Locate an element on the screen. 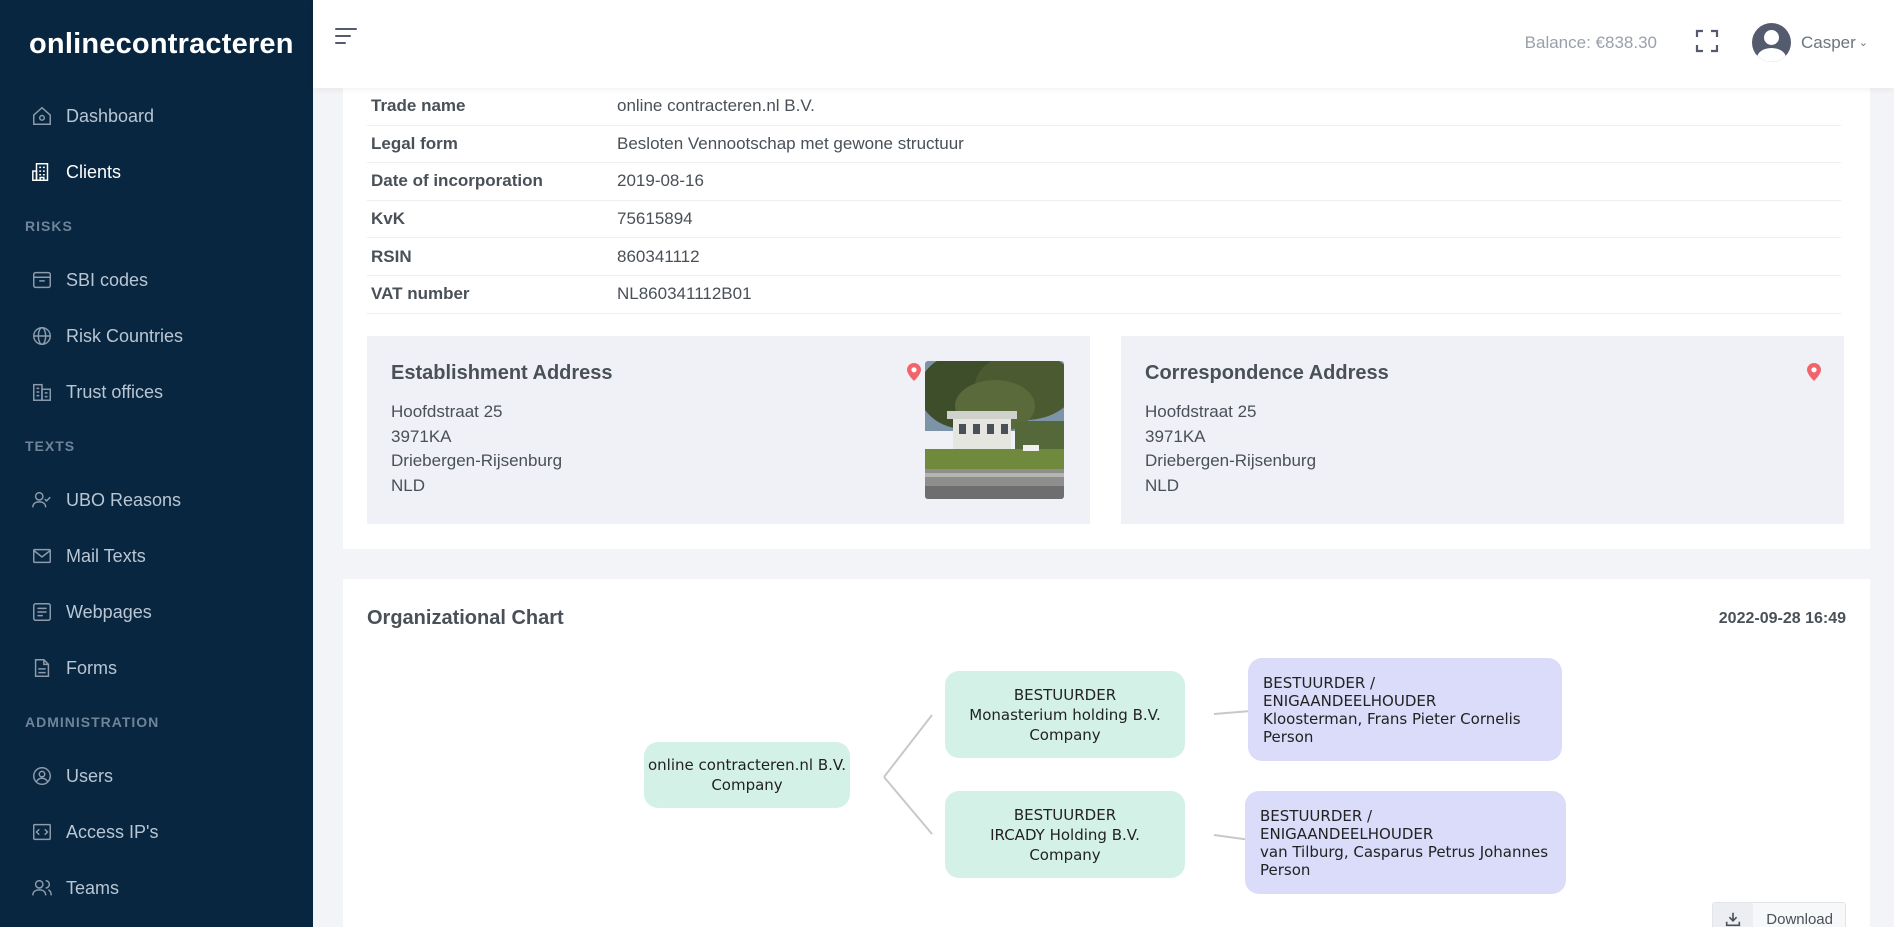 This screenshot has height=927, width=1894. sidebar-item-clients: Clients is located at coordinates (156, 172).